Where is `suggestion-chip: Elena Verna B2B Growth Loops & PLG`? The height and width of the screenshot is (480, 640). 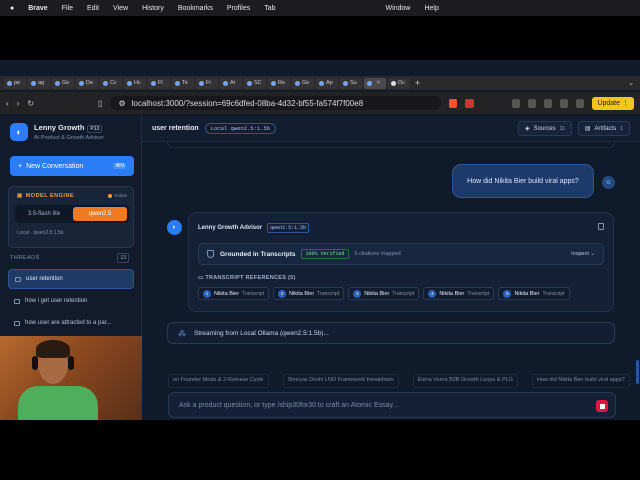 suggestion-chip: Elena Verna B2B Growth Loops & PLG is located at coordinates (465, 381).